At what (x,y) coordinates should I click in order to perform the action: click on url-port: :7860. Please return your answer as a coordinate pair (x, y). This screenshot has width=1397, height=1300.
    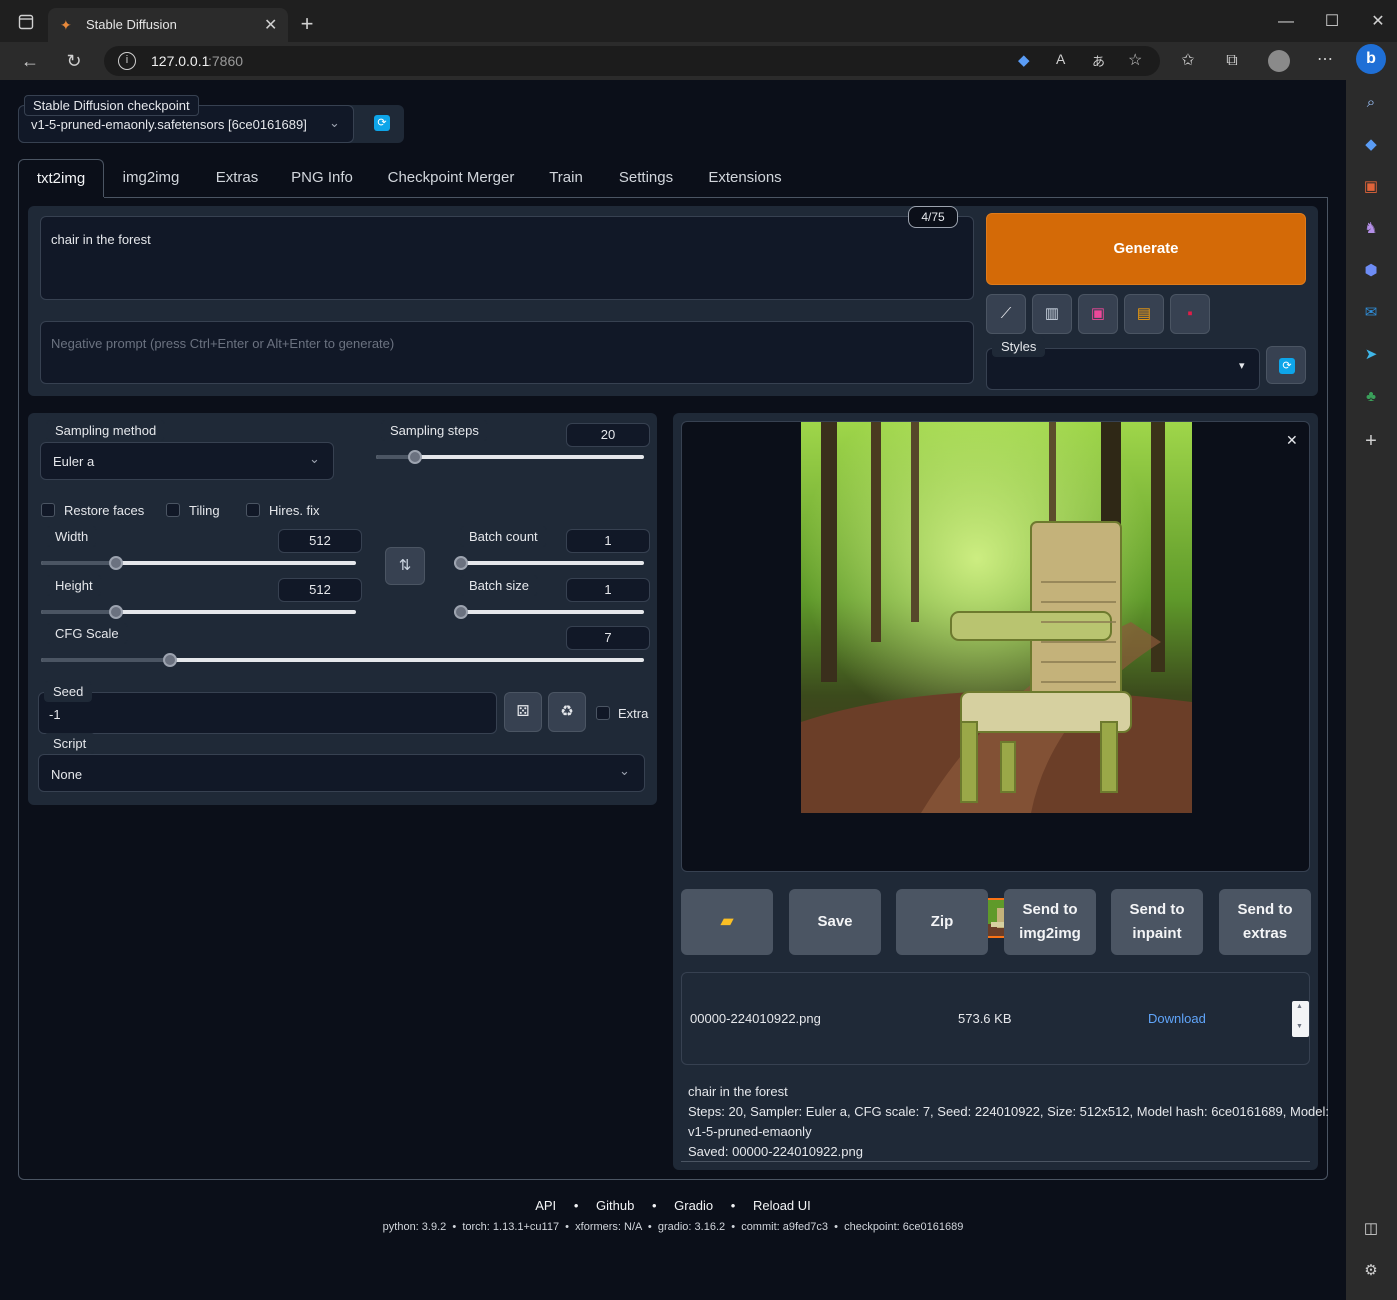
    Looking at the image, I should click on (226, 61).